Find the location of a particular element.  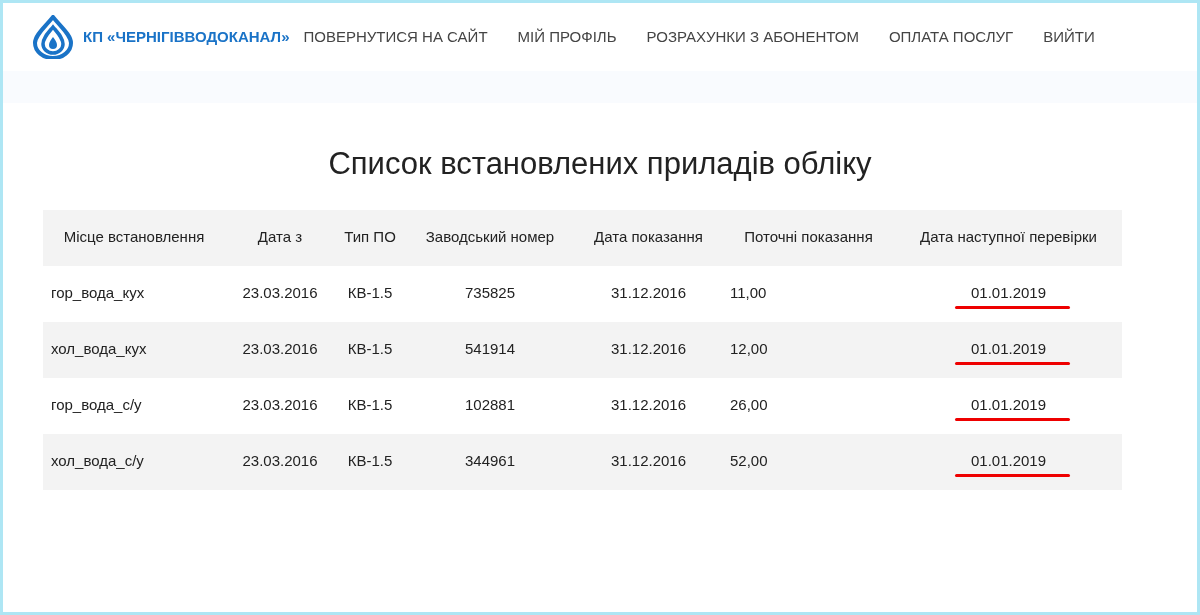

table-cell-text: 344961 is located at coordinates (490, 461).